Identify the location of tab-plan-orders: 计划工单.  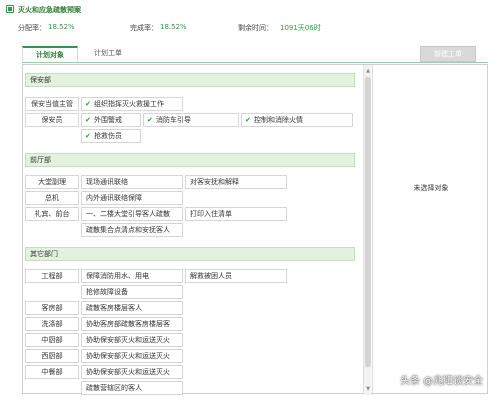
(108, 54).